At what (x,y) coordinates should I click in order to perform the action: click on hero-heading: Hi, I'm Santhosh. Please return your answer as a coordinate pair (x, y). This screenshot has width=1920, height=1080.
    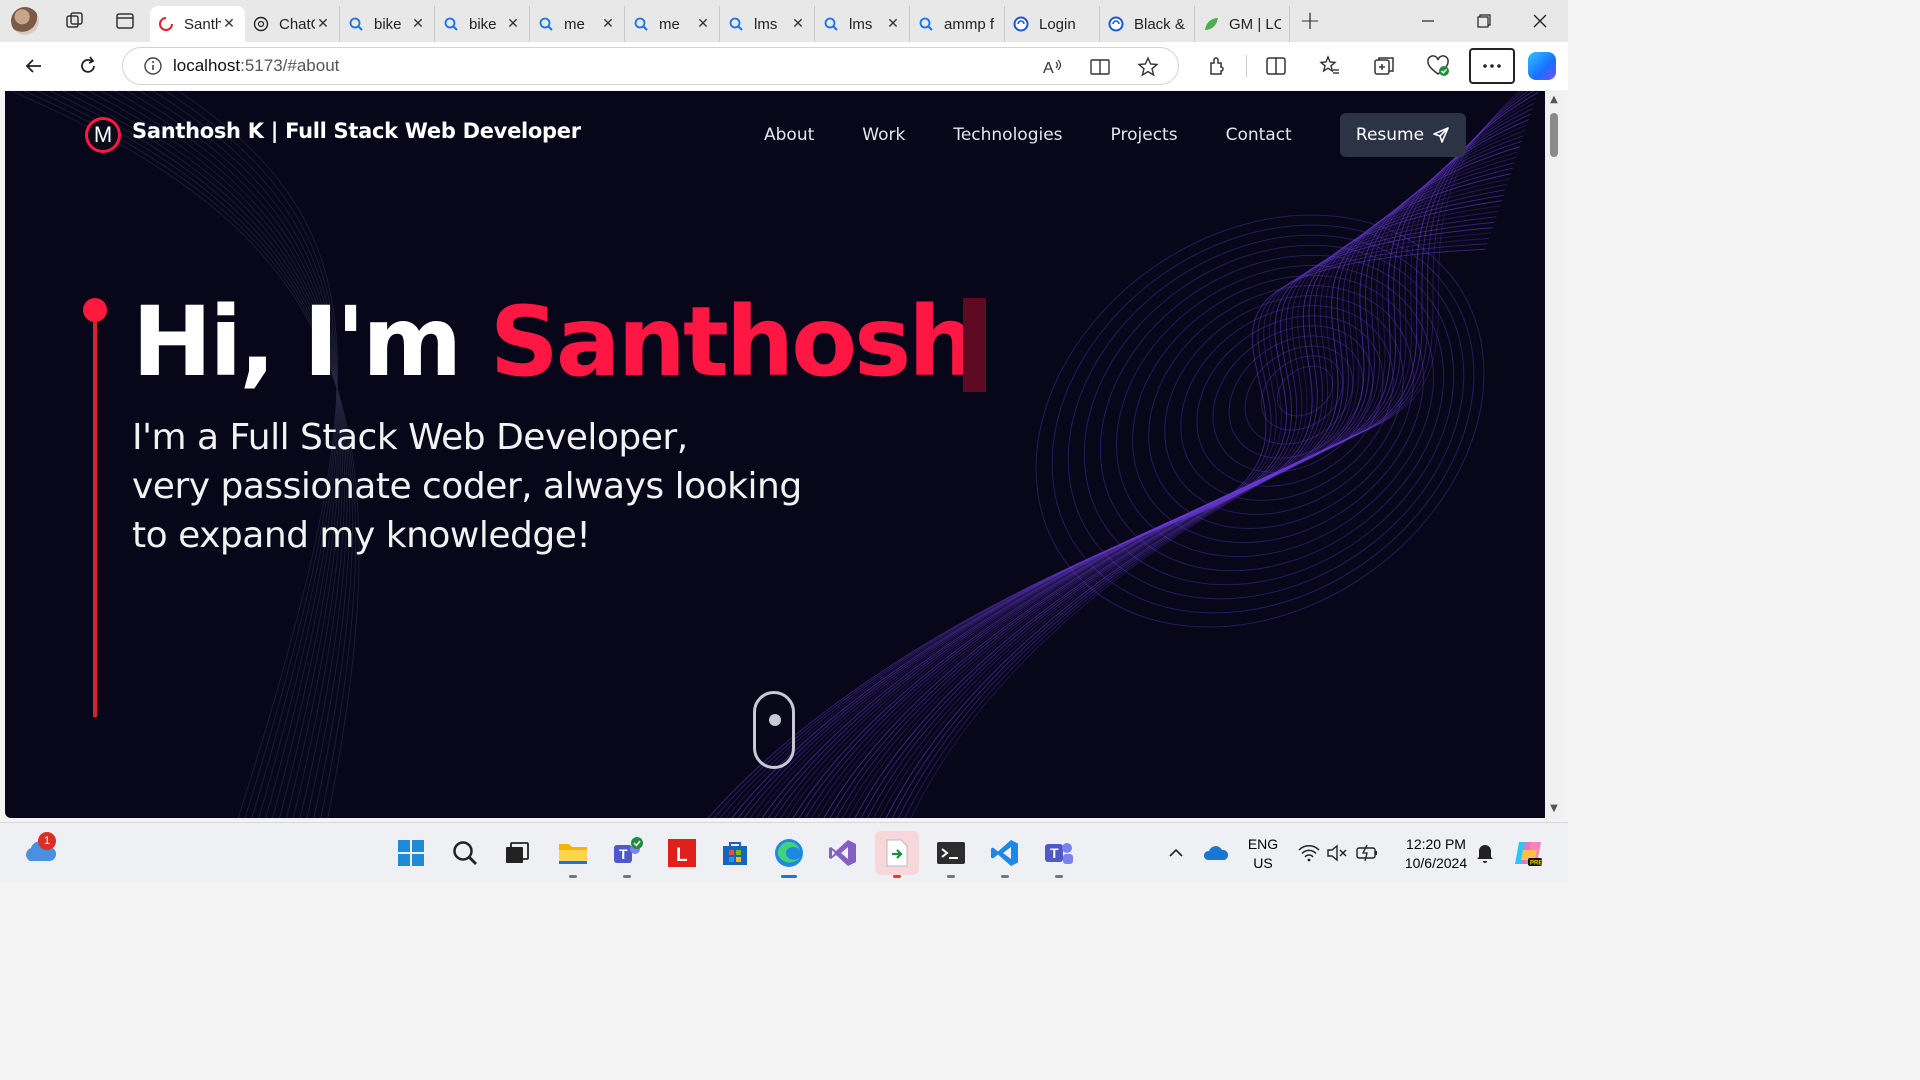
    Looking at the image, I should click on (554, 342).